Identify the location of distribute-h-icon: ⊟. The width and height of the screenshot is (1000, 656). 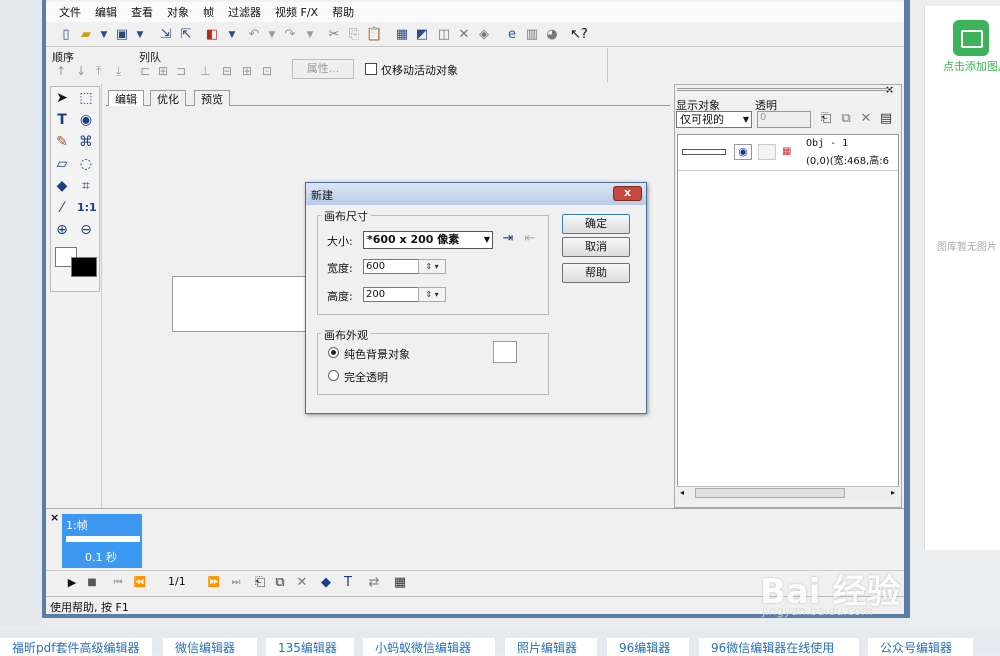
(227, 71).